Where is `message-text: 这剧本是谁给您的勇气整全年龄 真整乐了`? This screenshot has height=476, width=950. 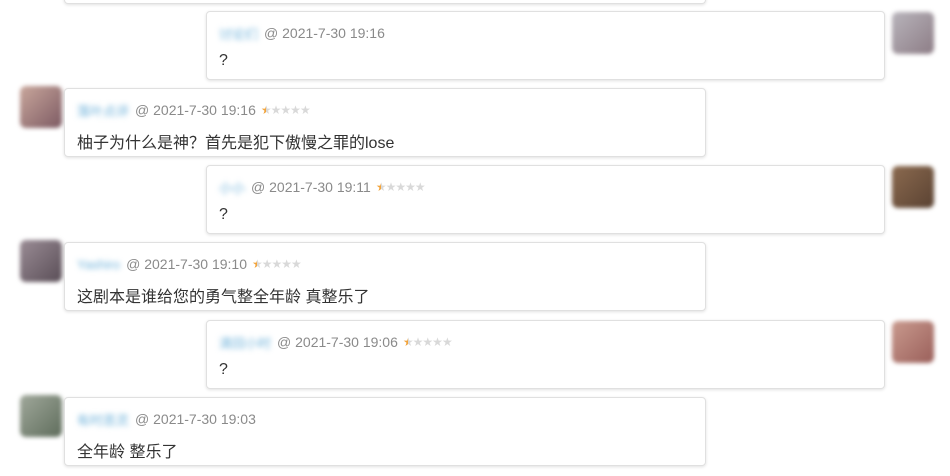
message-text: 这剧本是谁给您的勇气整全年龄 真整乐了 is located at coordinates (223, 297).